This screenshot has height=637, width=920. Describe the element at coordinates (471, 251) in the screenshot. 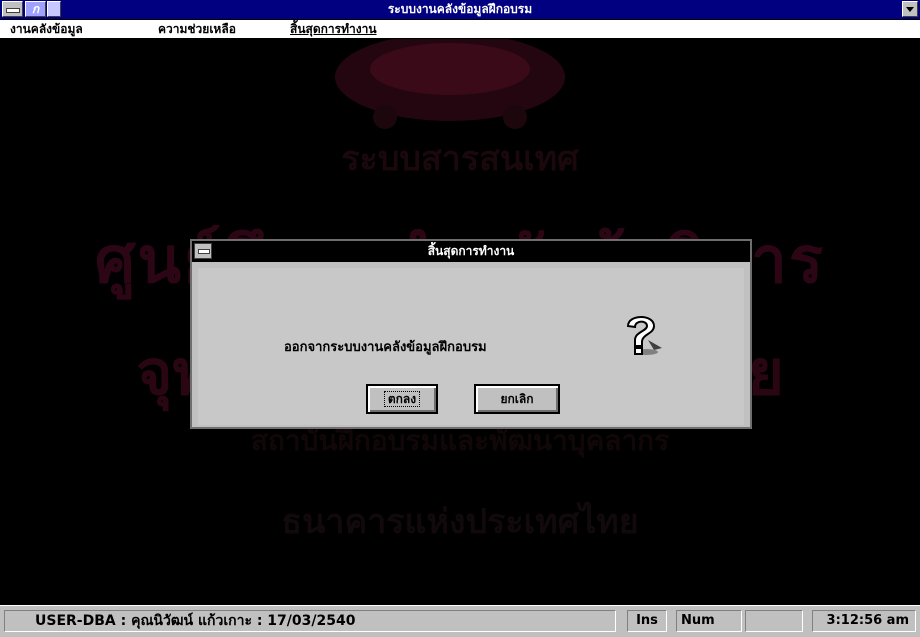

I see `dialog-title: สิ้นสุดการทำงาน` at that location.